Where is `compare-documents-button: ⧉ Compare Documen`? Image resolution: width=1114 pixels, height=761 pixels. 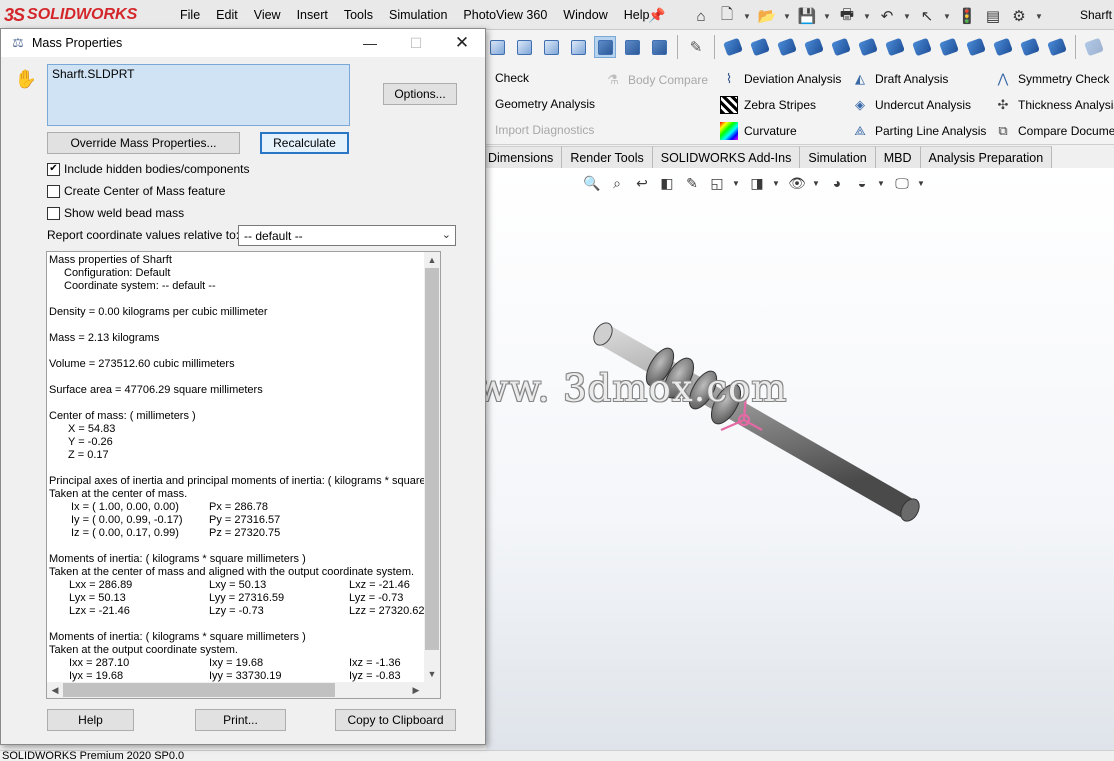
compare-documents-button: ⧉ Compare Documen is located at coordinates (1054, 131).